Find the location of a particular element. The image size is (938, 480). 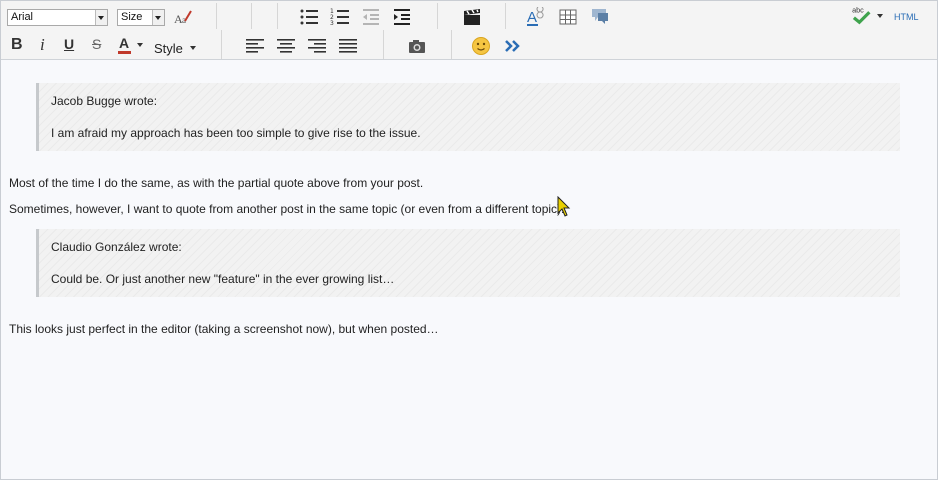

italic-button: i is located at coordinates (42, 45).